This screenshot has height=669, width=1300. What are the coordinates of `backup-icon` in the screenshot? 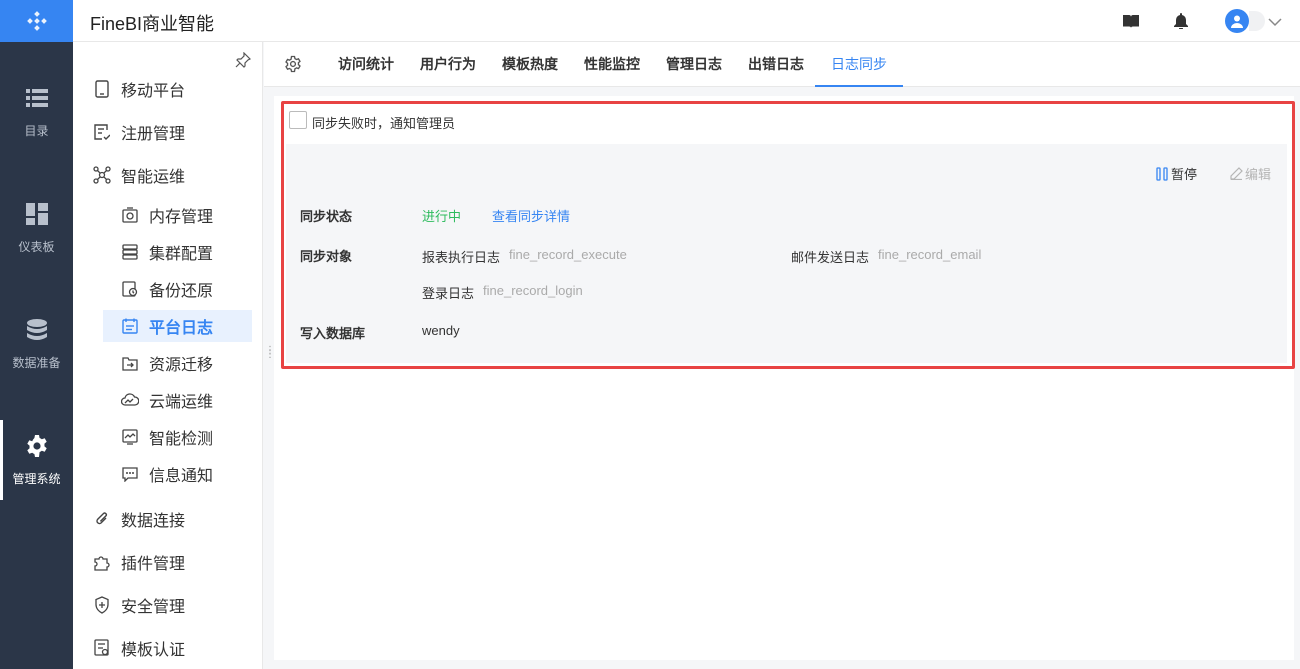 It's located at (130, 289).